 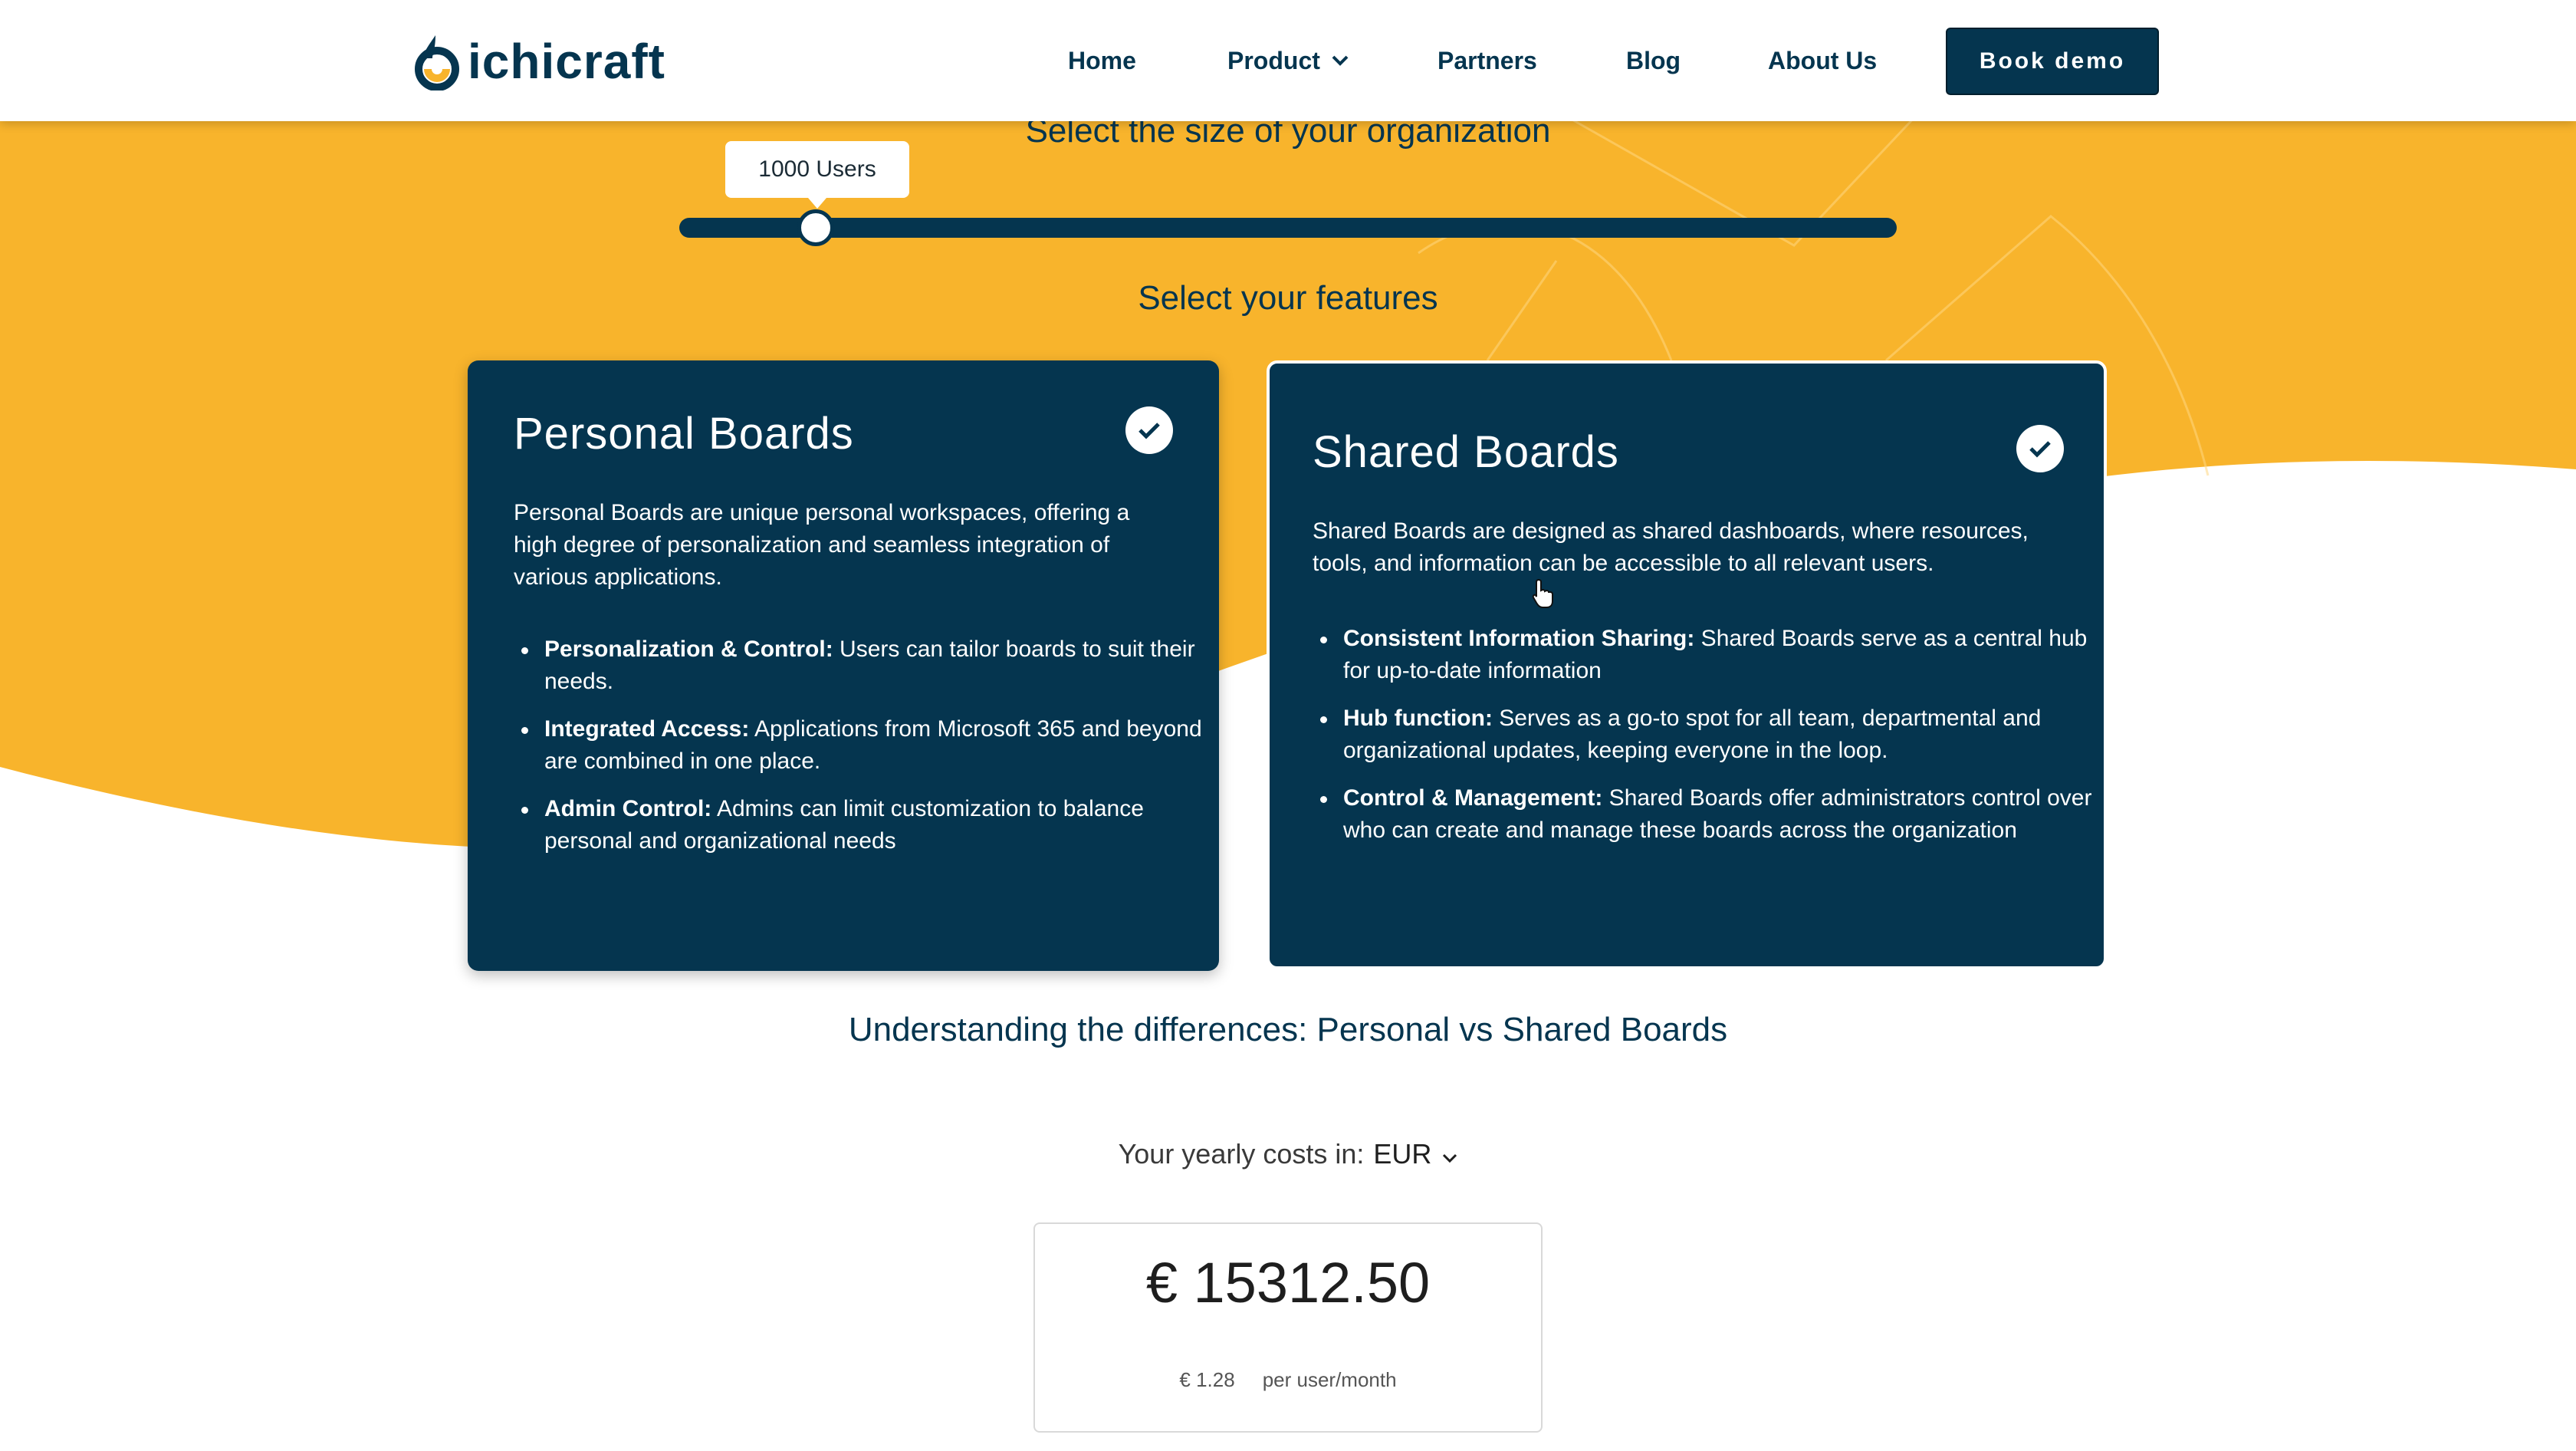 I want to click on yearly-total-price: € 15312.50, so click(x=1288, y=1282).